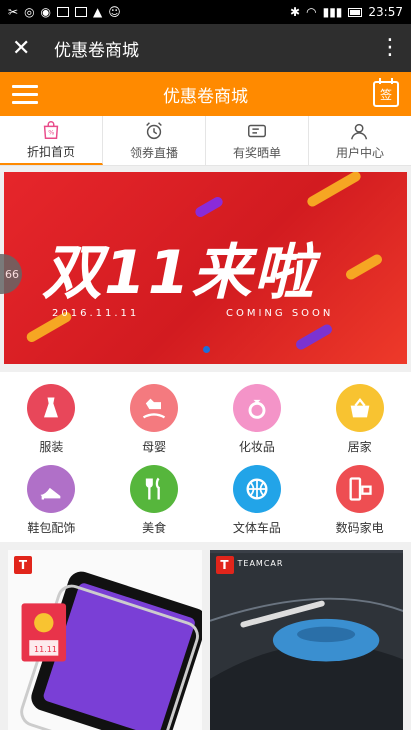 The height and width of the screenshot is (730, 411). Describe the element at coordinates (96, 313) in the screenshot. I see `banner-date: 2016.11.11` at that location.